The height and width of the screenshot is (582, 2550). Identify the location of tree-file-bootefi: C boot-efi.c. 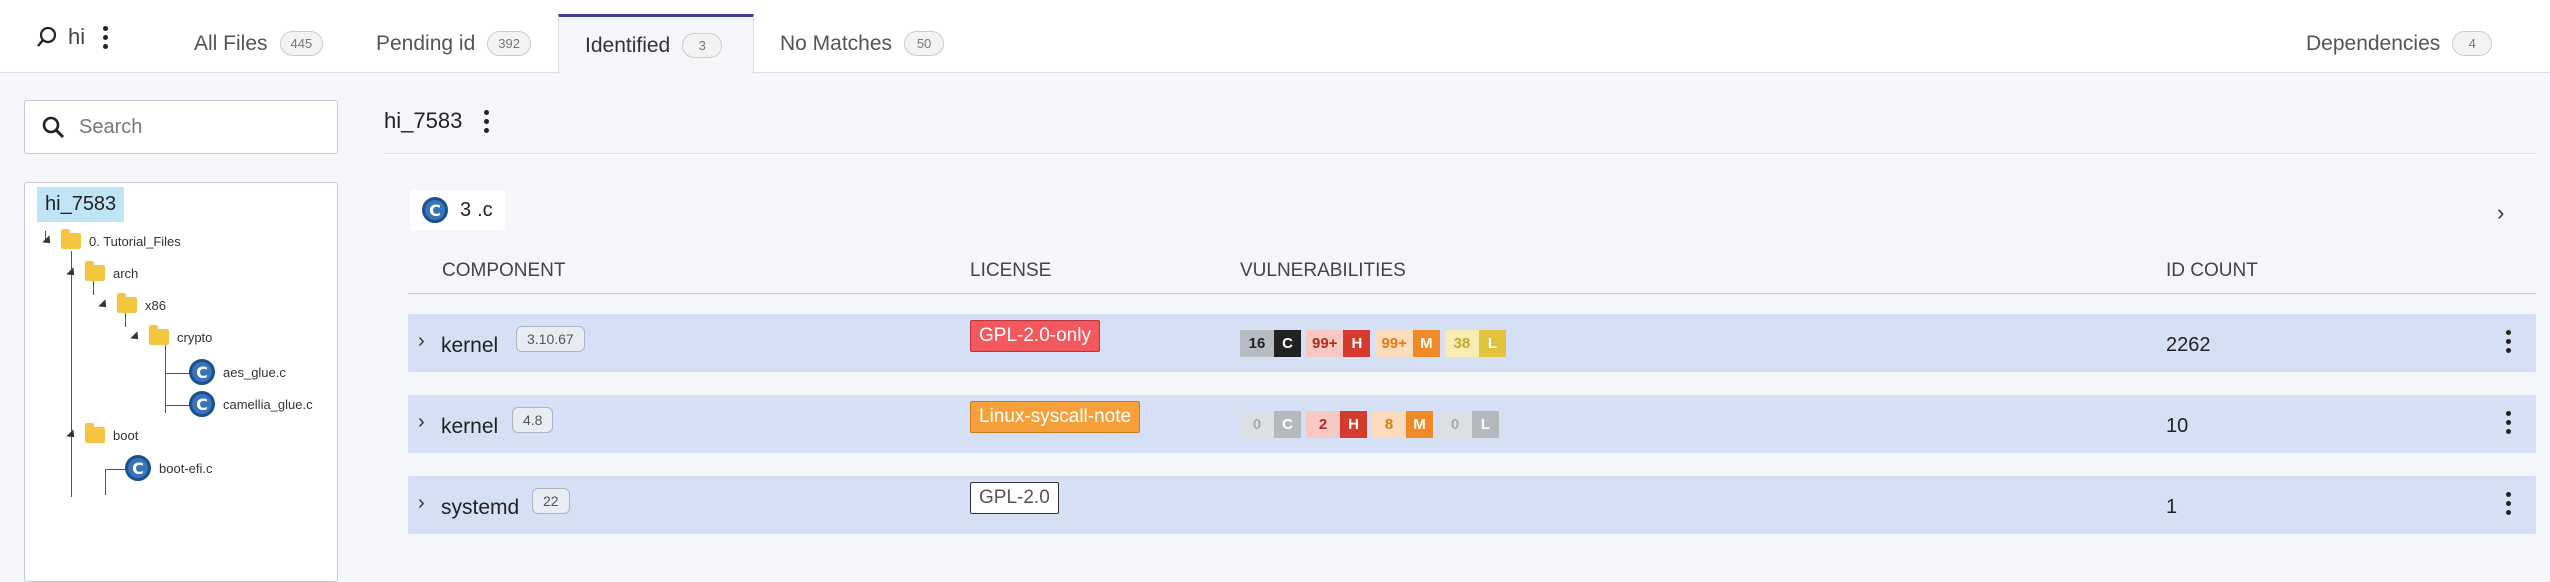
(168, 468).